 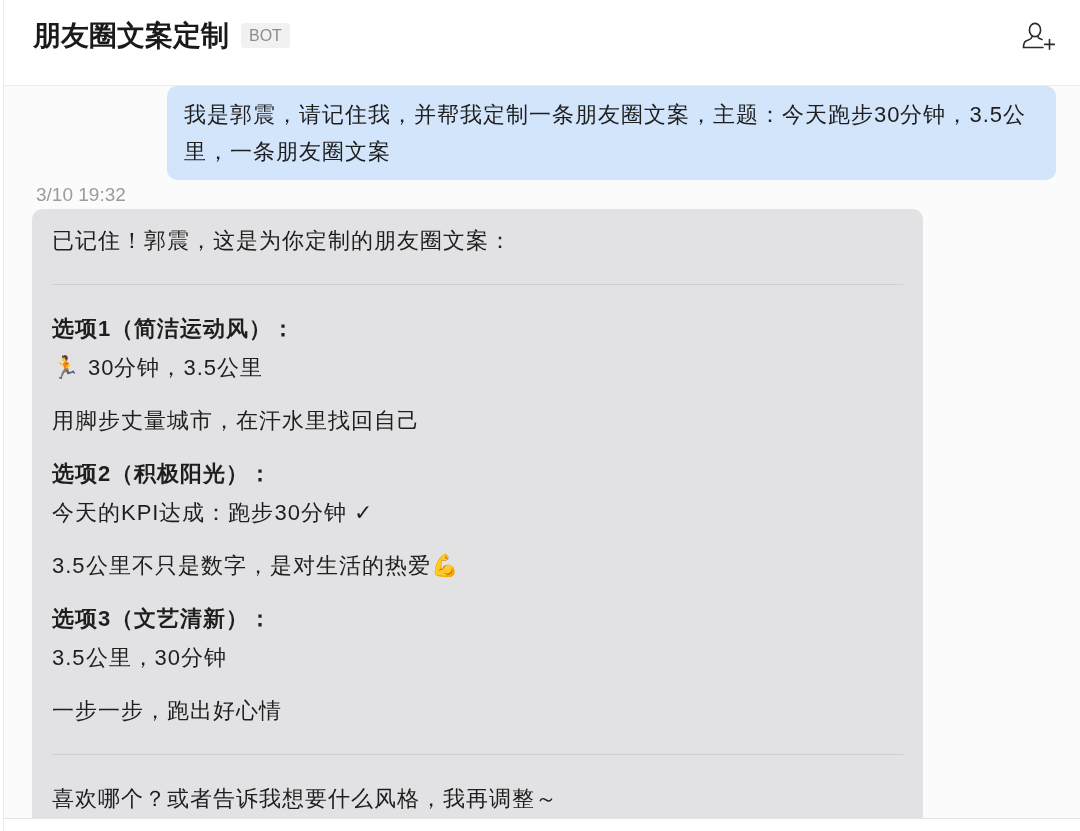 What do you see at coordinates (1039, 36) in the screenshot?
I see `add-user-icon` at bounding box center [1039, 36].